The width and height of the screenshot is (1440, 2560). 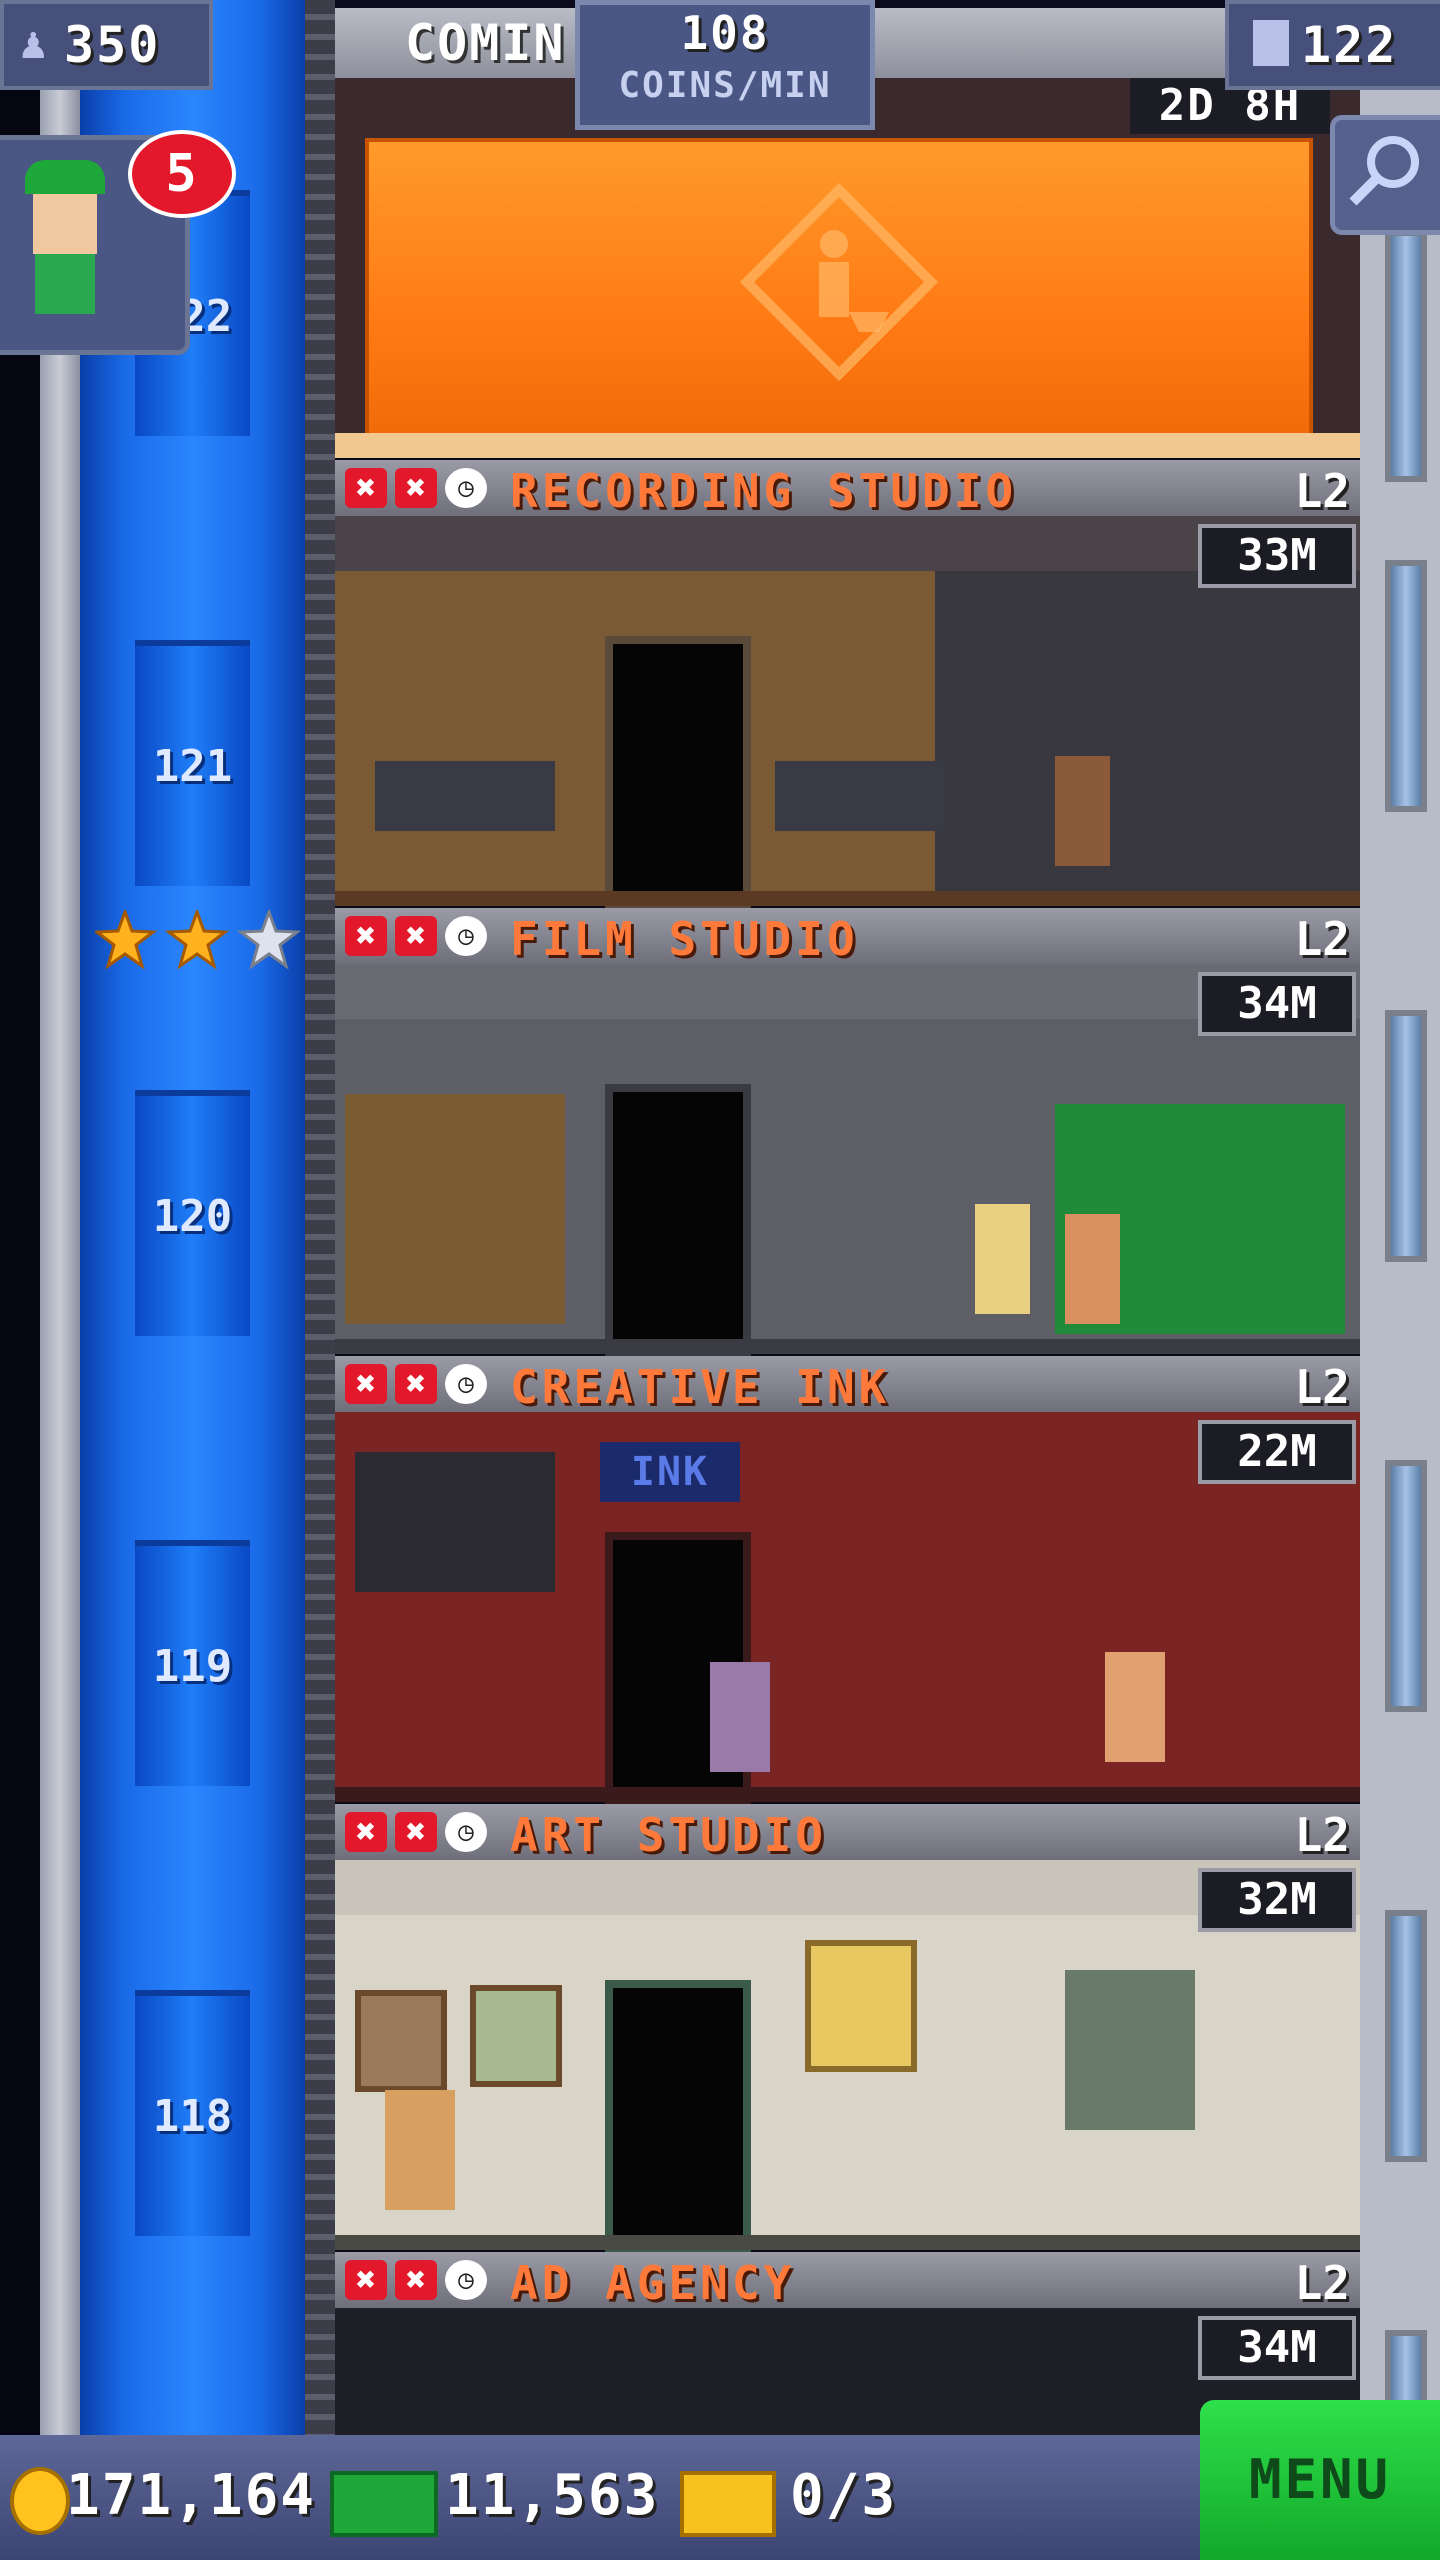 I want to click on floor-header-recording-studio: ✖ ✖ ◷ RECORDING STUDIO L2, so click(x=847, y=489).